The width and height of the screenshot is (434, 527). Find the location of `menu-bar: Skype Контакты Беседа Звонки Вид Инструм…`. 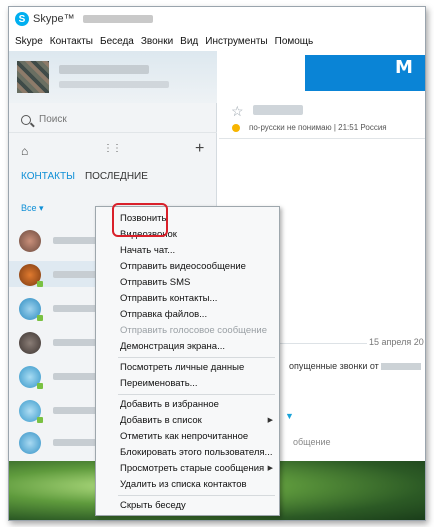

menu-bar: Skype Контакты Беседа Звонки Вид Инструм… is located at coordinates (217, 41).